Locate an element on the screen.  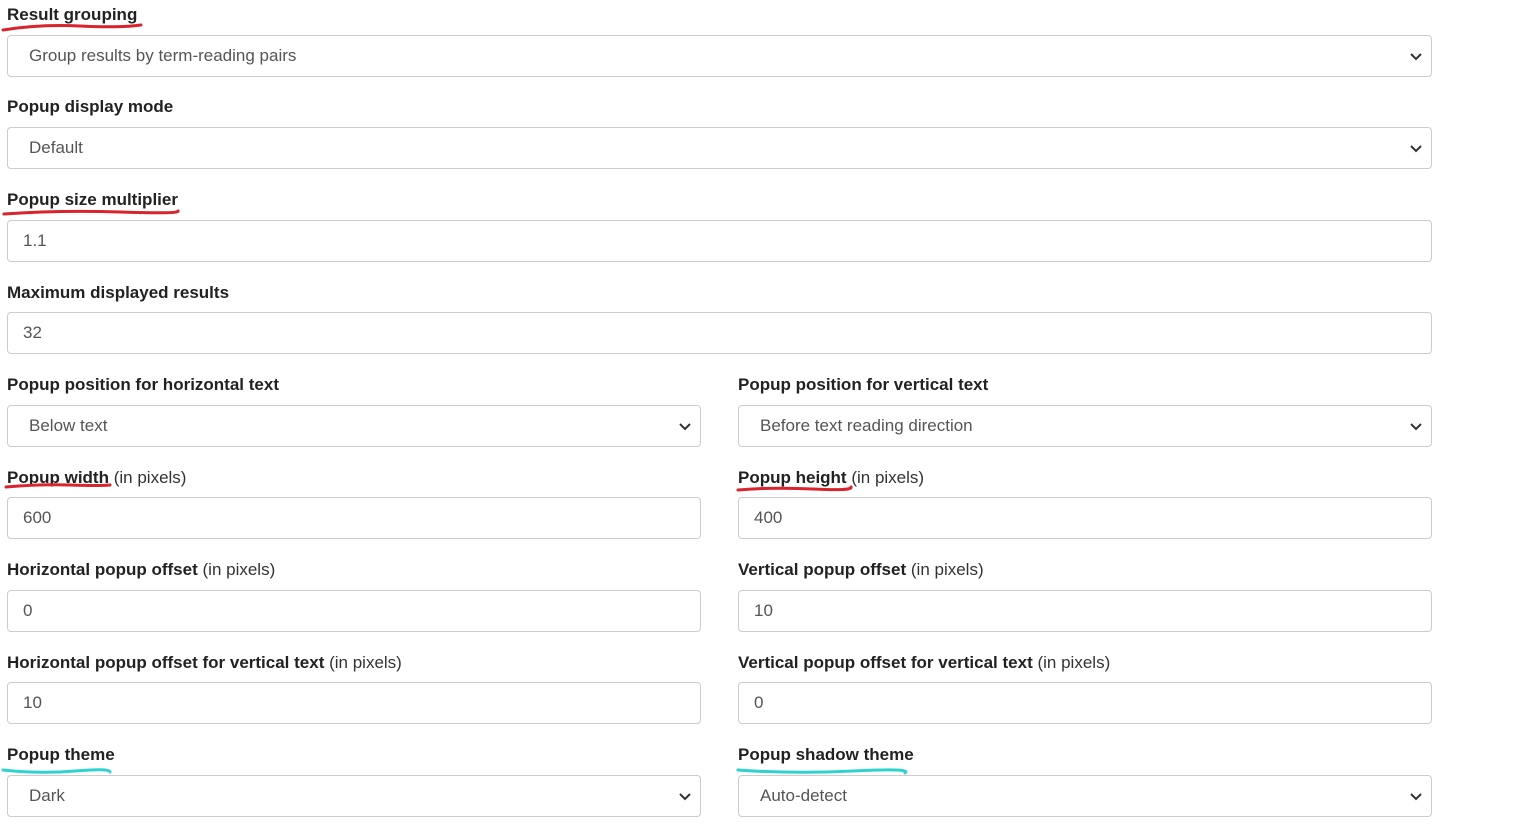
popup-width-hint: (in pixels) is located at coordinates (150, 477).